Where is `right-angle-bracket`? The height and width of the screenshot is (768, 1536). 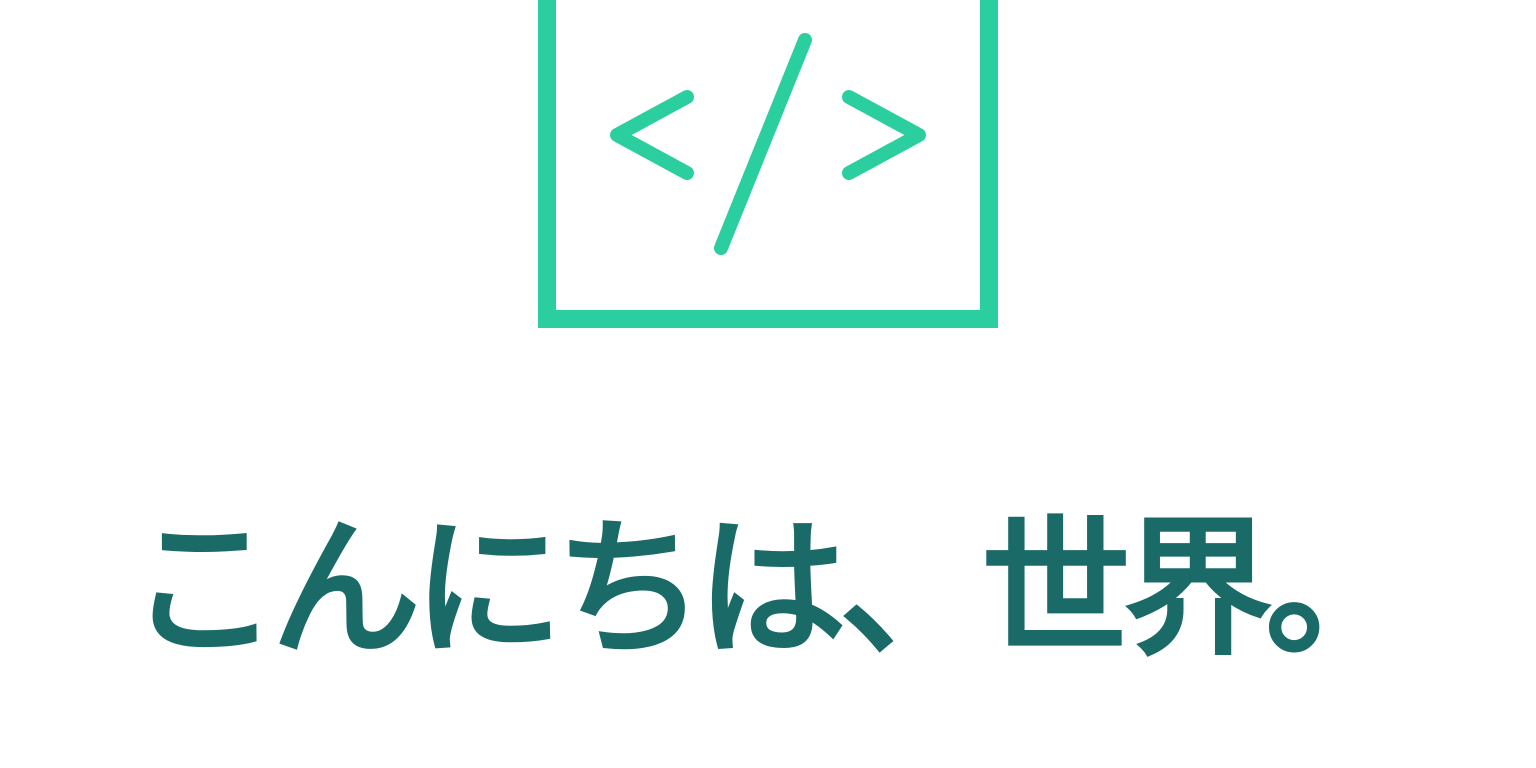
right-angle-bracket is located at coordinates (884, 135).